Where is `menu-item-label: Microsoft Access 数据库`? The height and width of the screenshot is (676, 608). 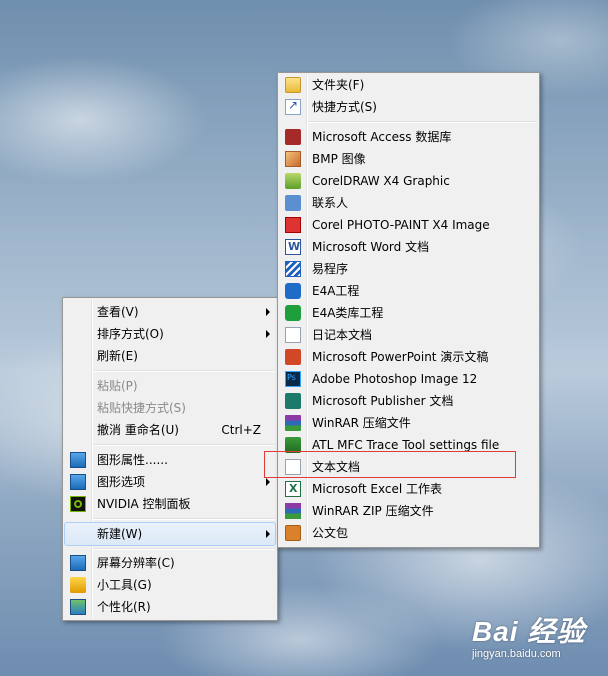 menu-item-label: Microsoft Access 数据库 is located at coordinates (382, 137).